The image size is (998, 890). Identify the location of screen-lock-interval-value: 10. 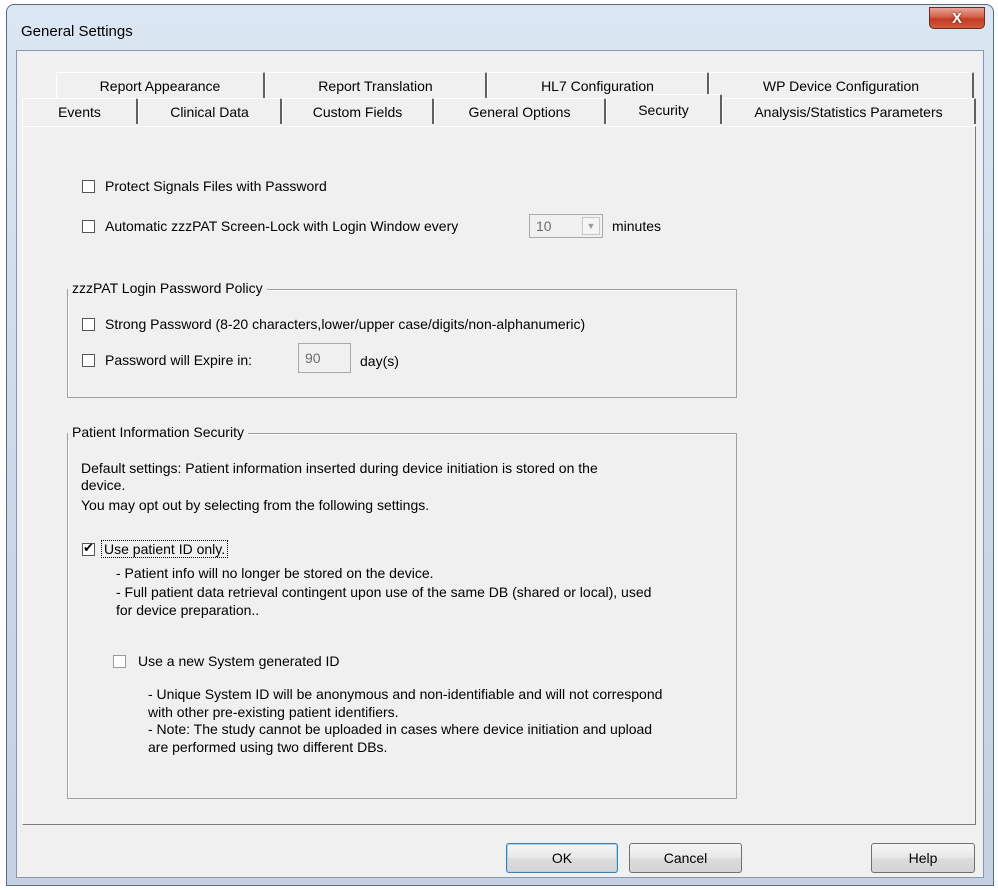
(544, 226).